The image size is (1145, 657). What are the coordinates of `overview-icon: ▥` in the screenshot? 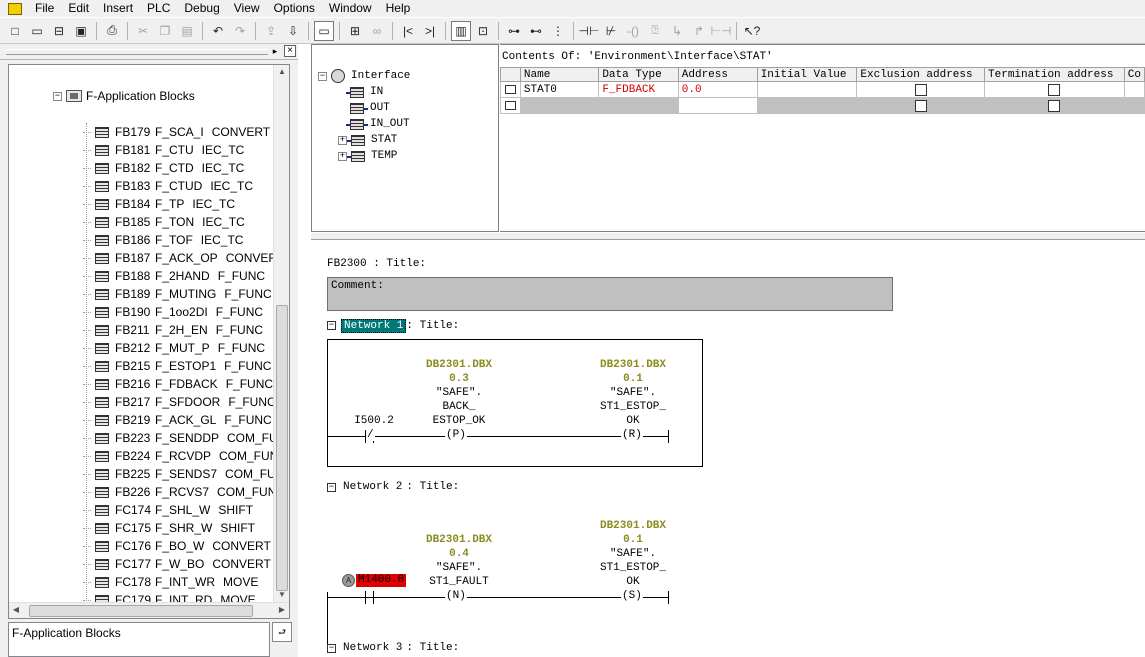 It's located at (461, 30).